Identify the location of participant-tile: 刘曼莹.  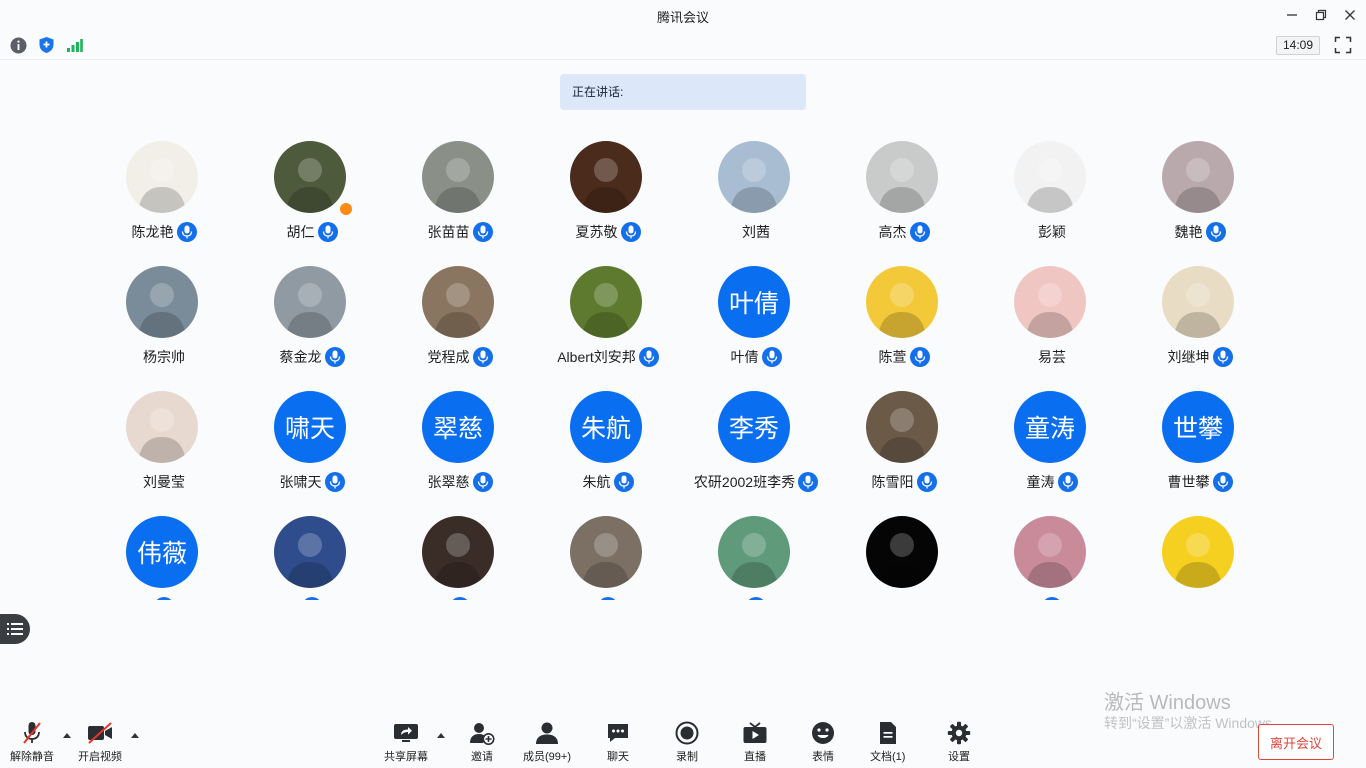
(164, 442).